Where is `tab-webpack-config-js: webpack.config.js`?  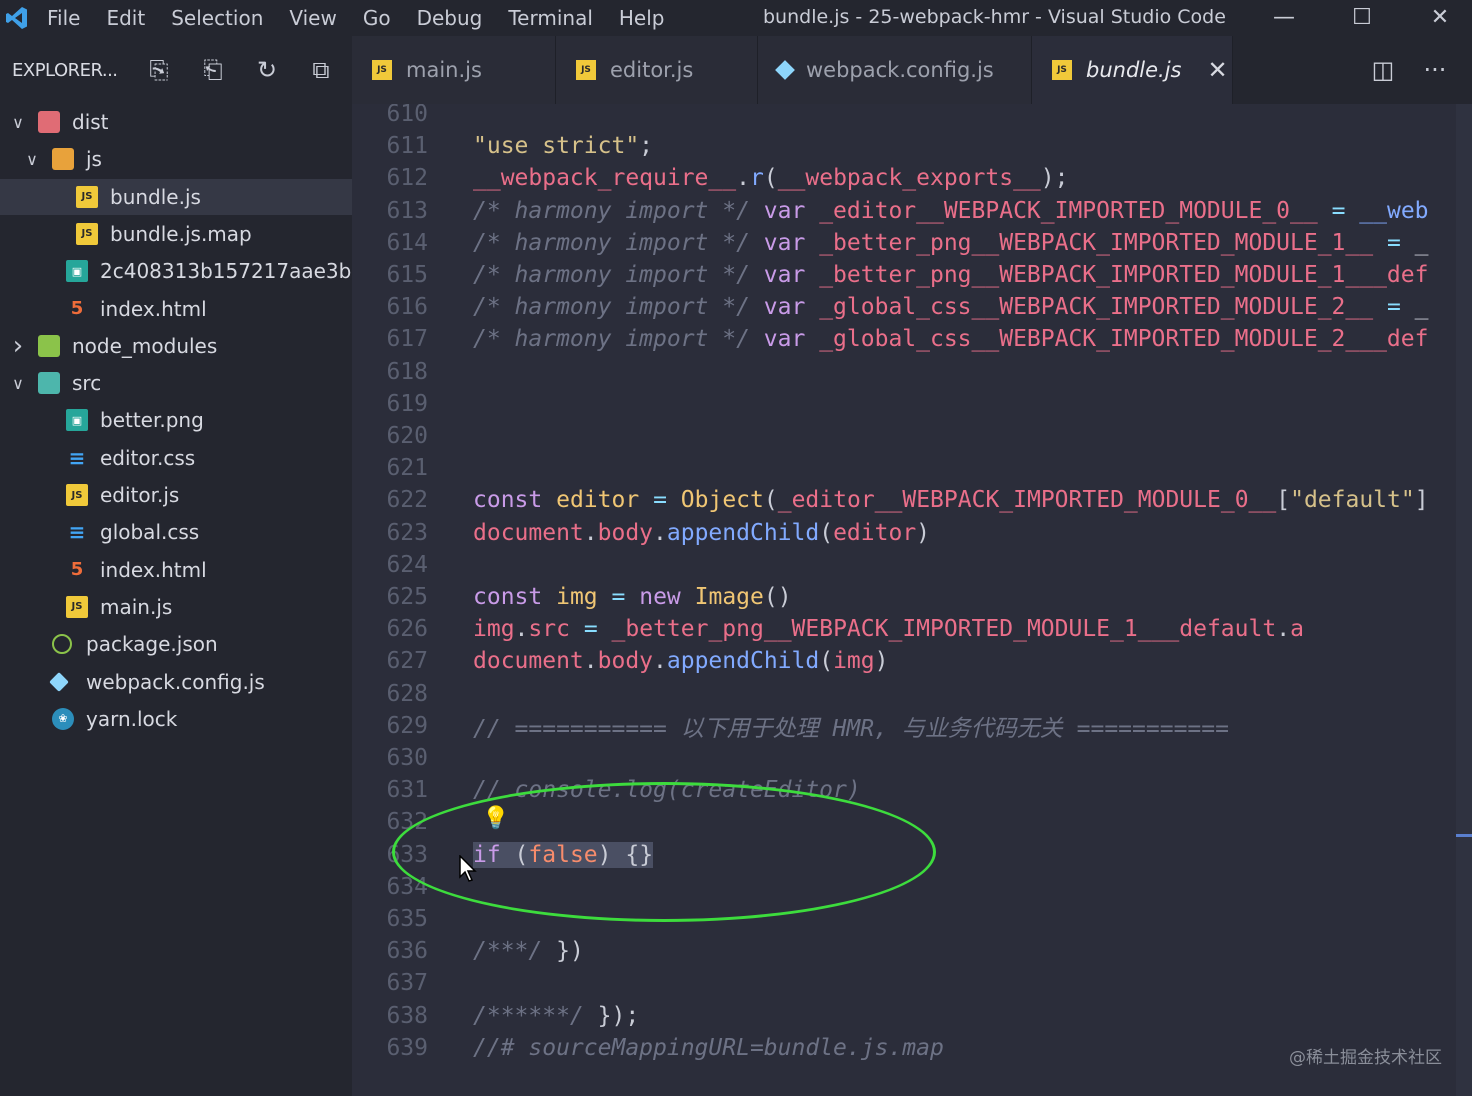 tab-webpack-config-js: webpack.config.js is located at coordinates (895, 70).